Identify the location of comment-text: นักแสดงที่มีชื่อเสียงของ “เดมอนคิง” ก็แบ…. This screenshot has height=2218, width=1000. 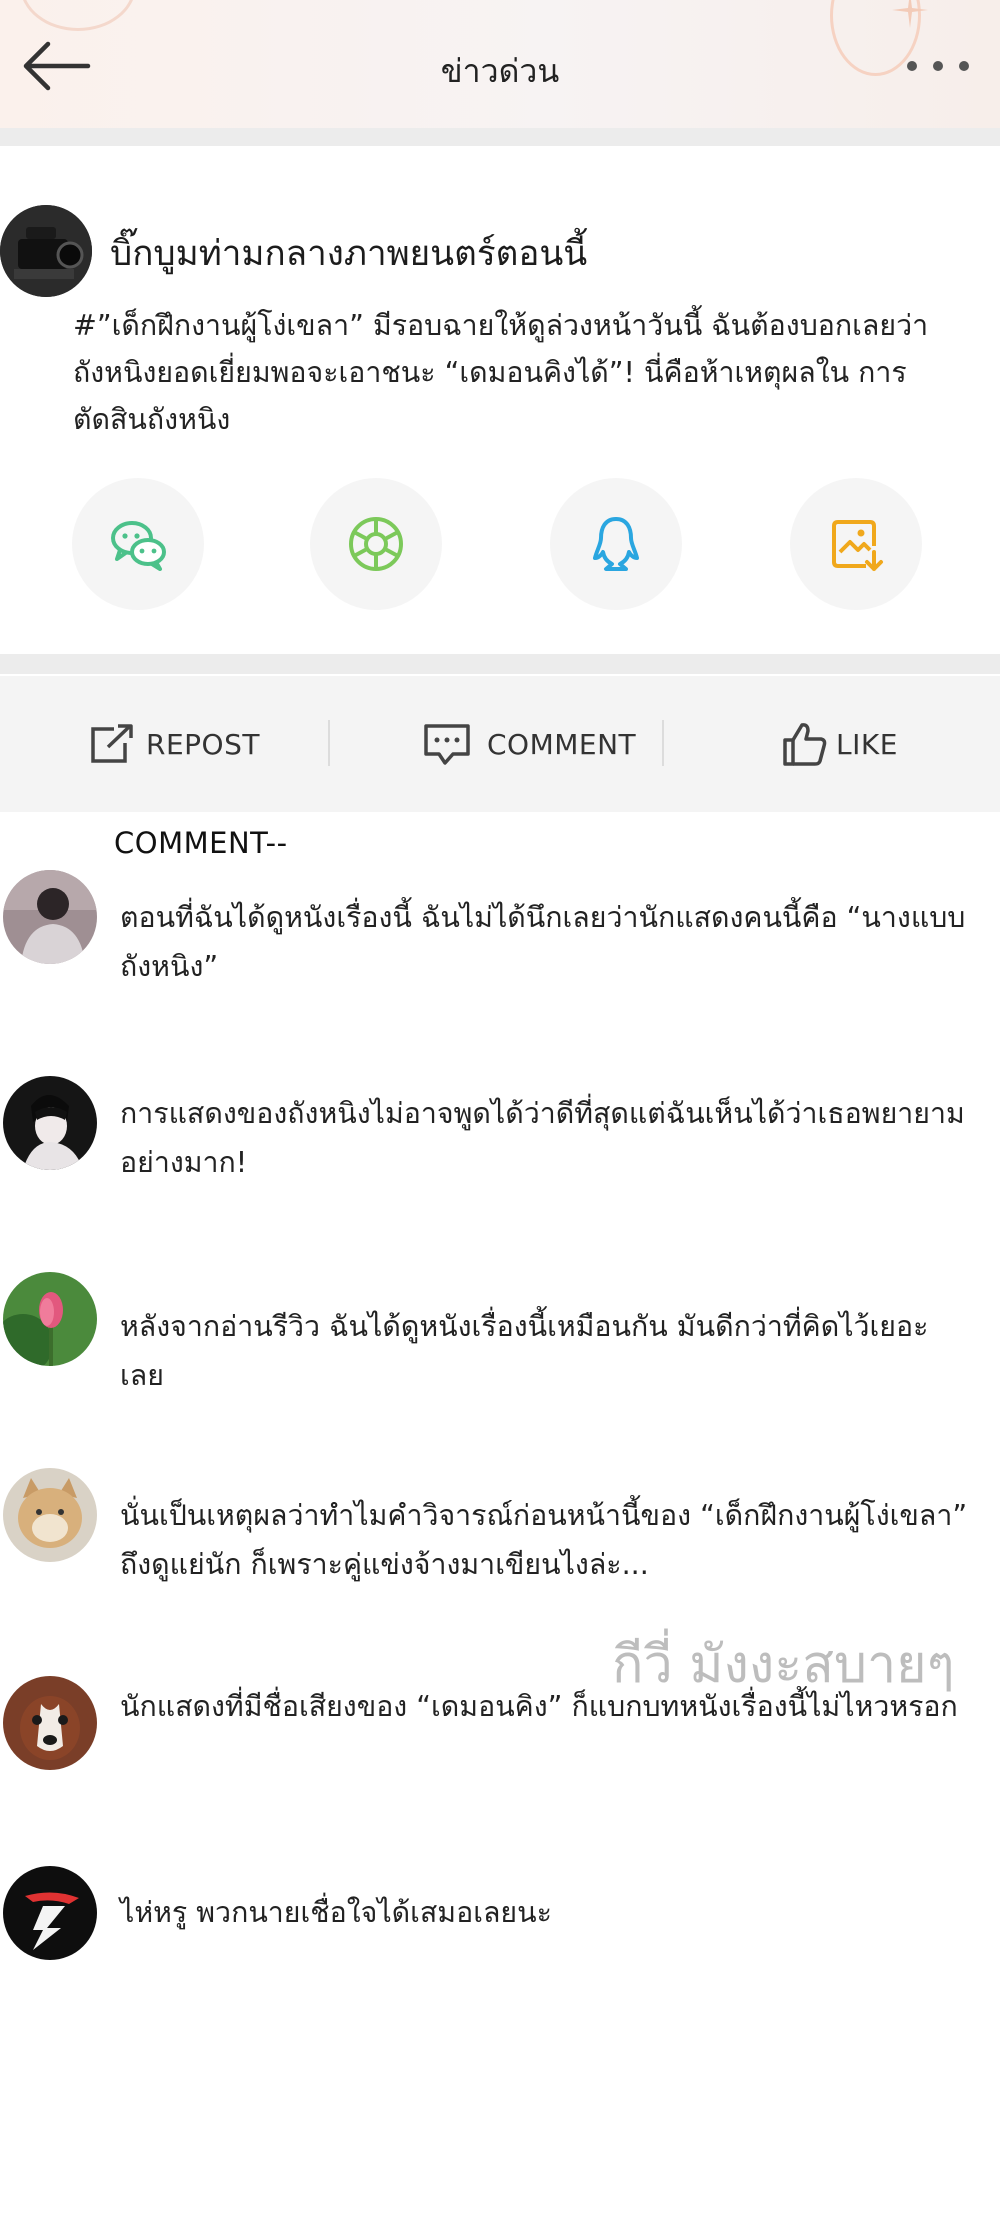
(539, 1706).